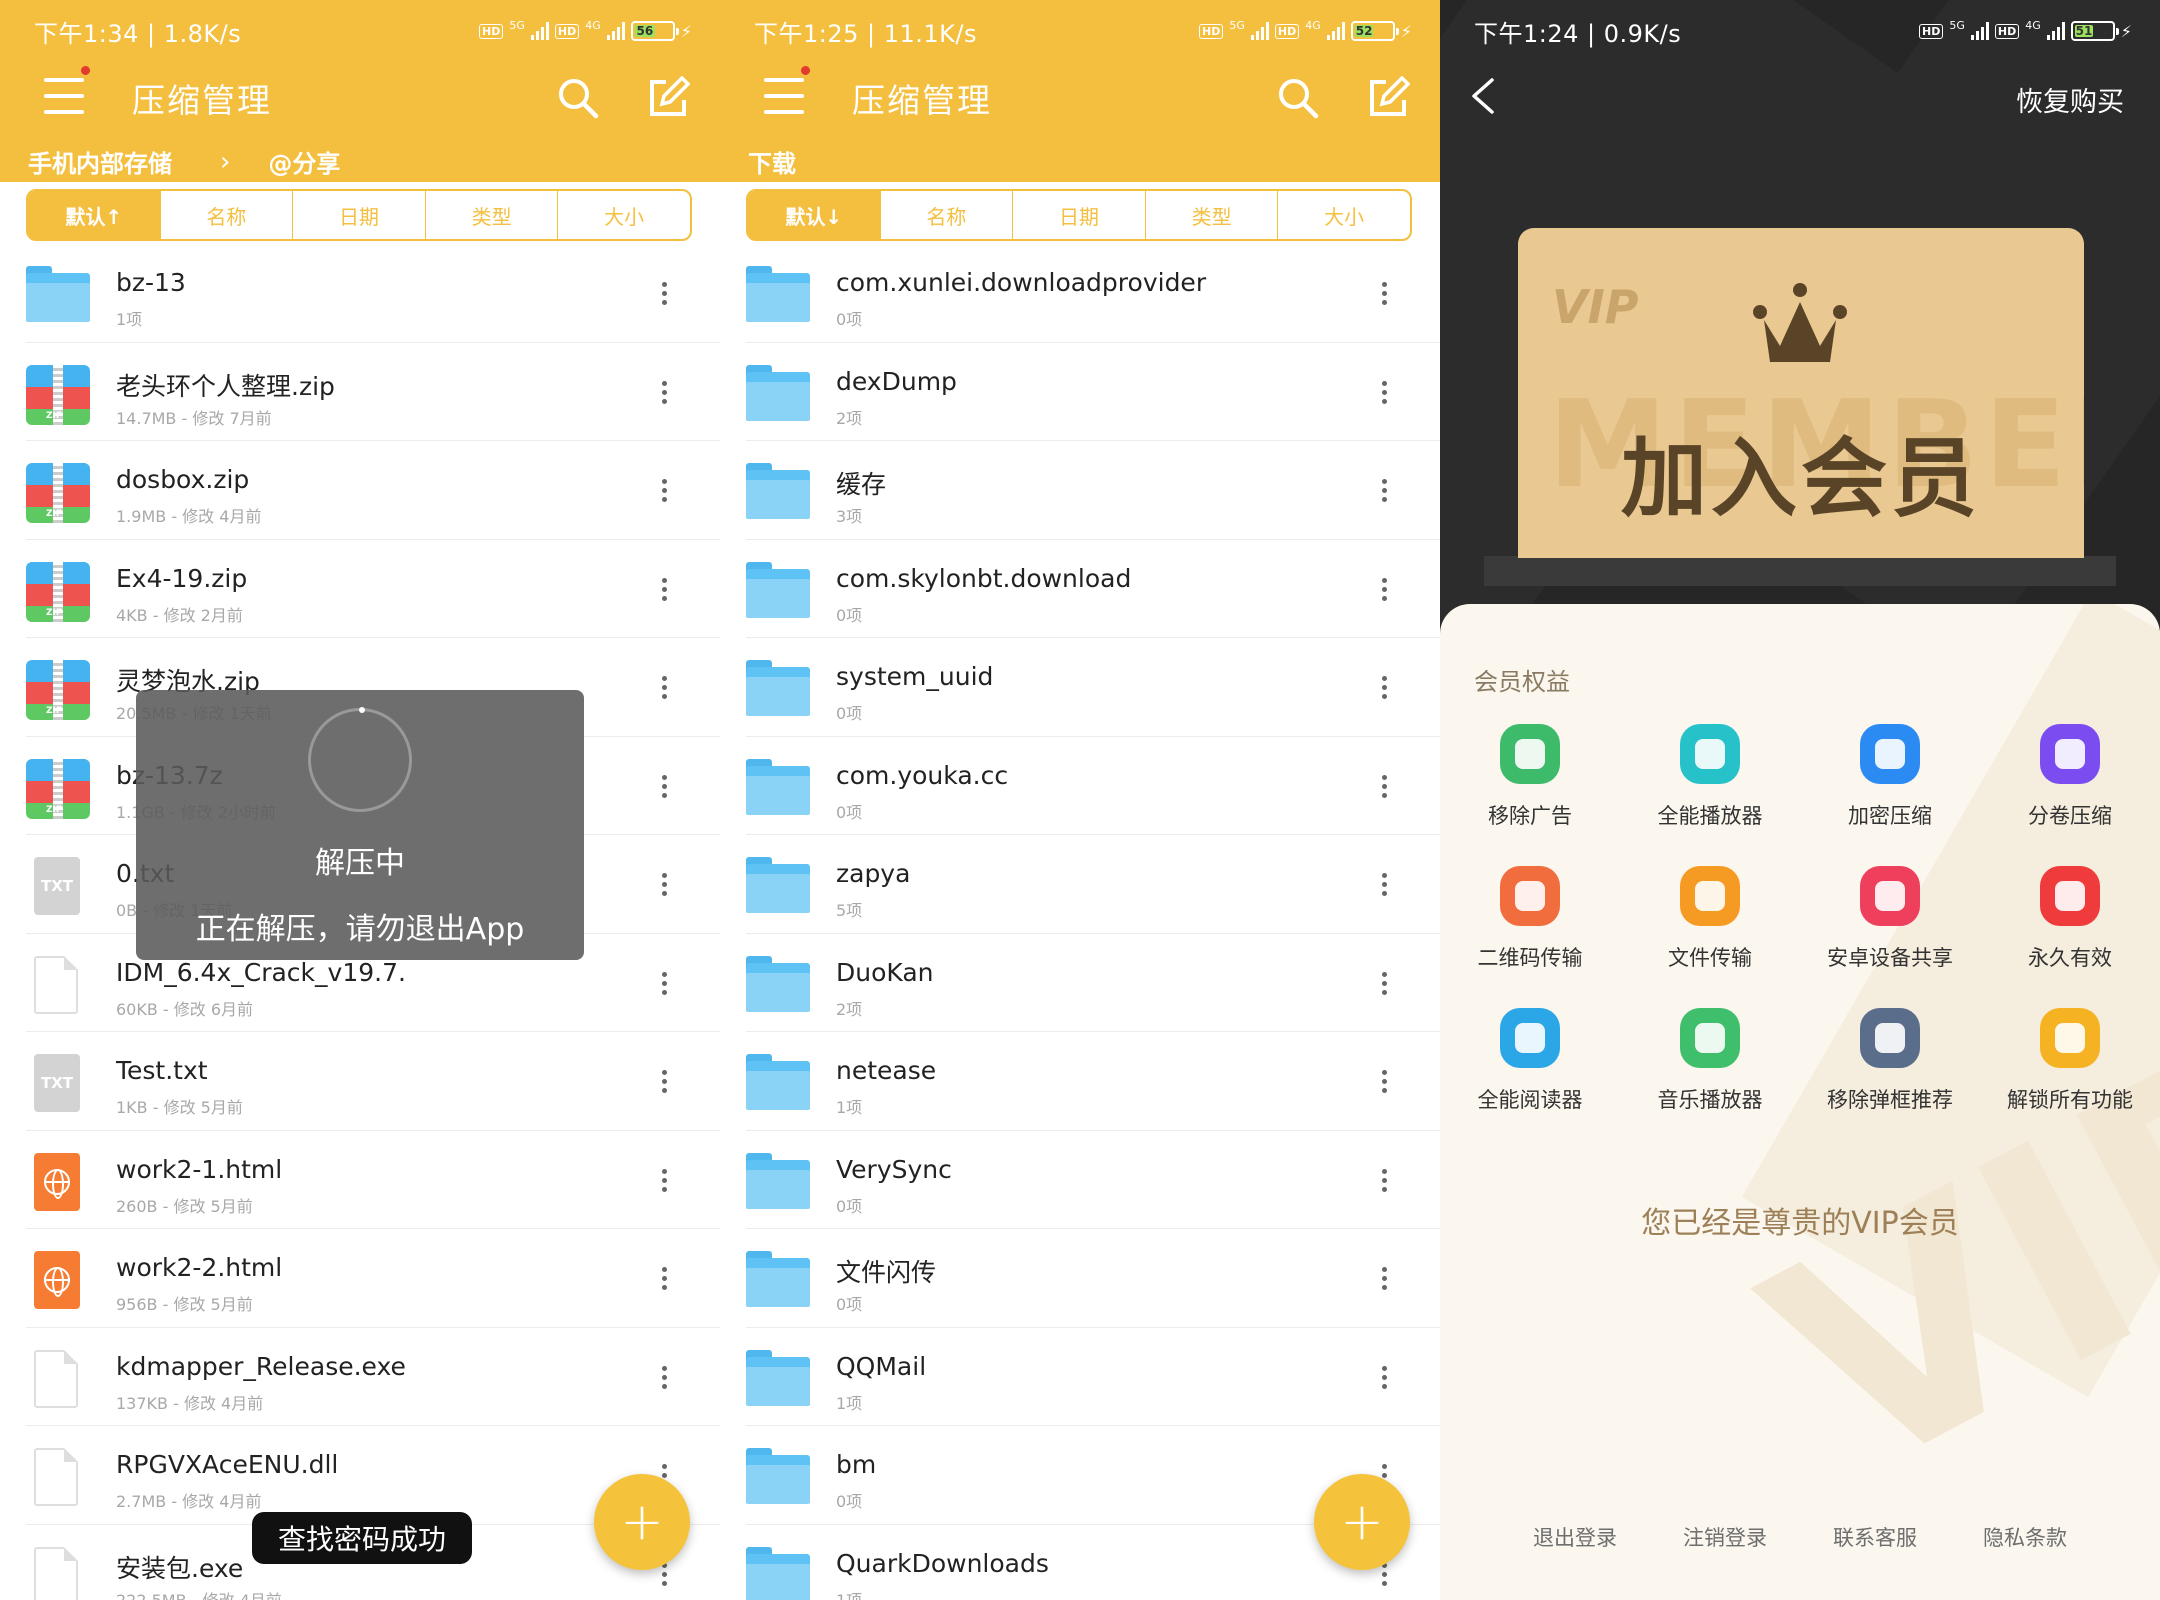 This screenshot has width=2160, height=1600. Describe the element at coordinates (1530, 777) in the screenshot. I see `benefit-item: 移除广告` at that location.